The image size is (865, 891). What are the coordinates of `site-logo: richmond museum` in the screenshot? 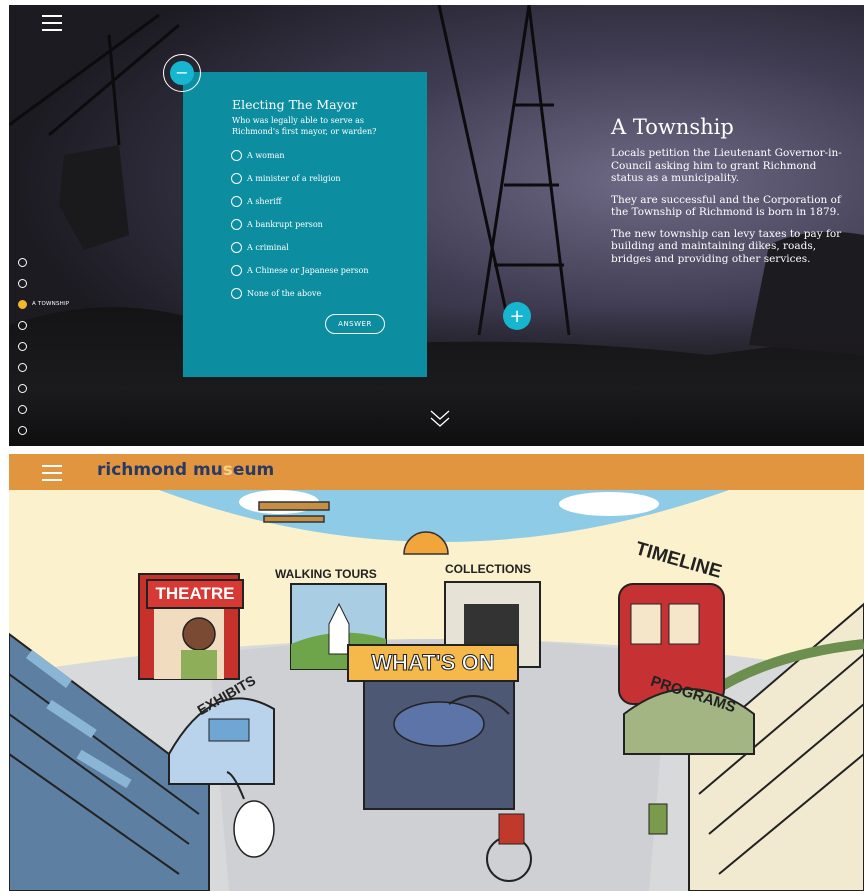 It's located at (185, 470).